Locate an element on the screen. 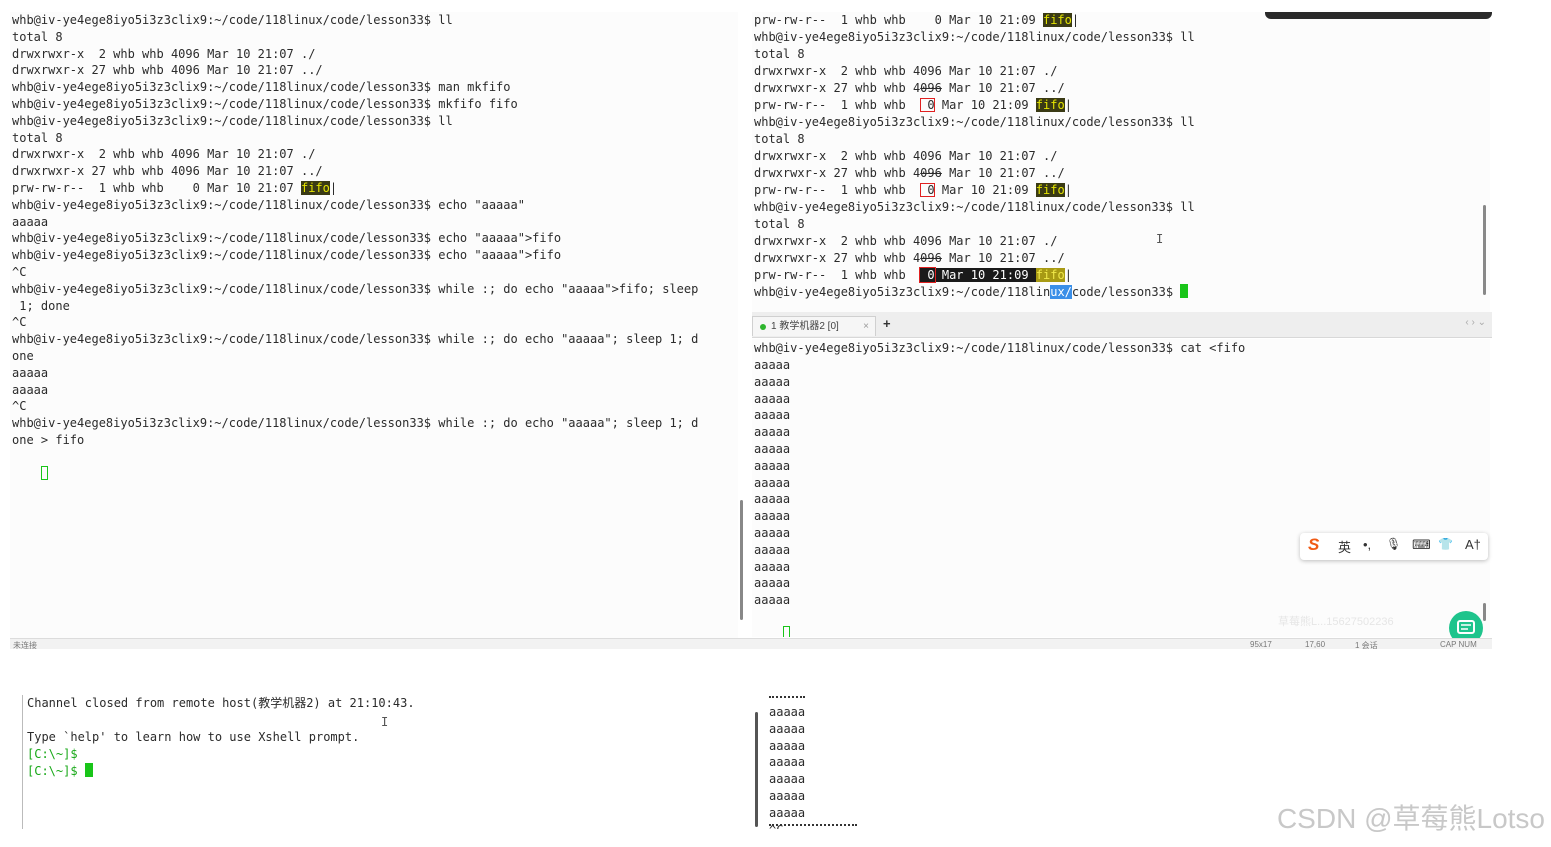  connection-status: 未连接 is located at coordinates (25, 645).